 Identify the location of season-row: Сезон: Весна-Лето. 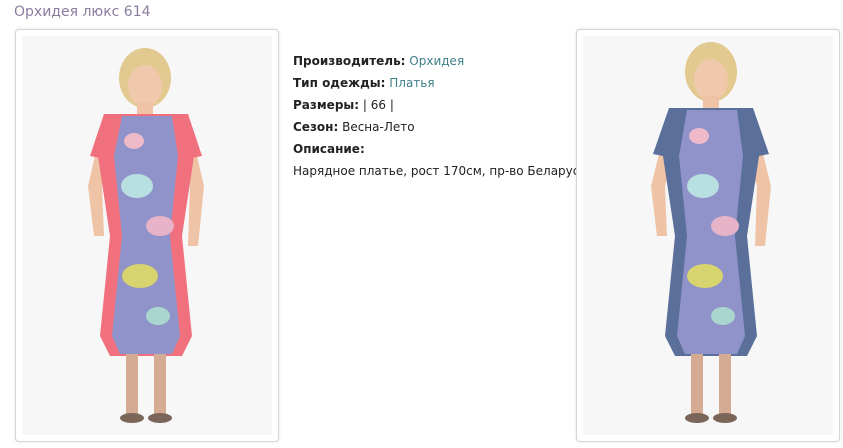
(439, 127).